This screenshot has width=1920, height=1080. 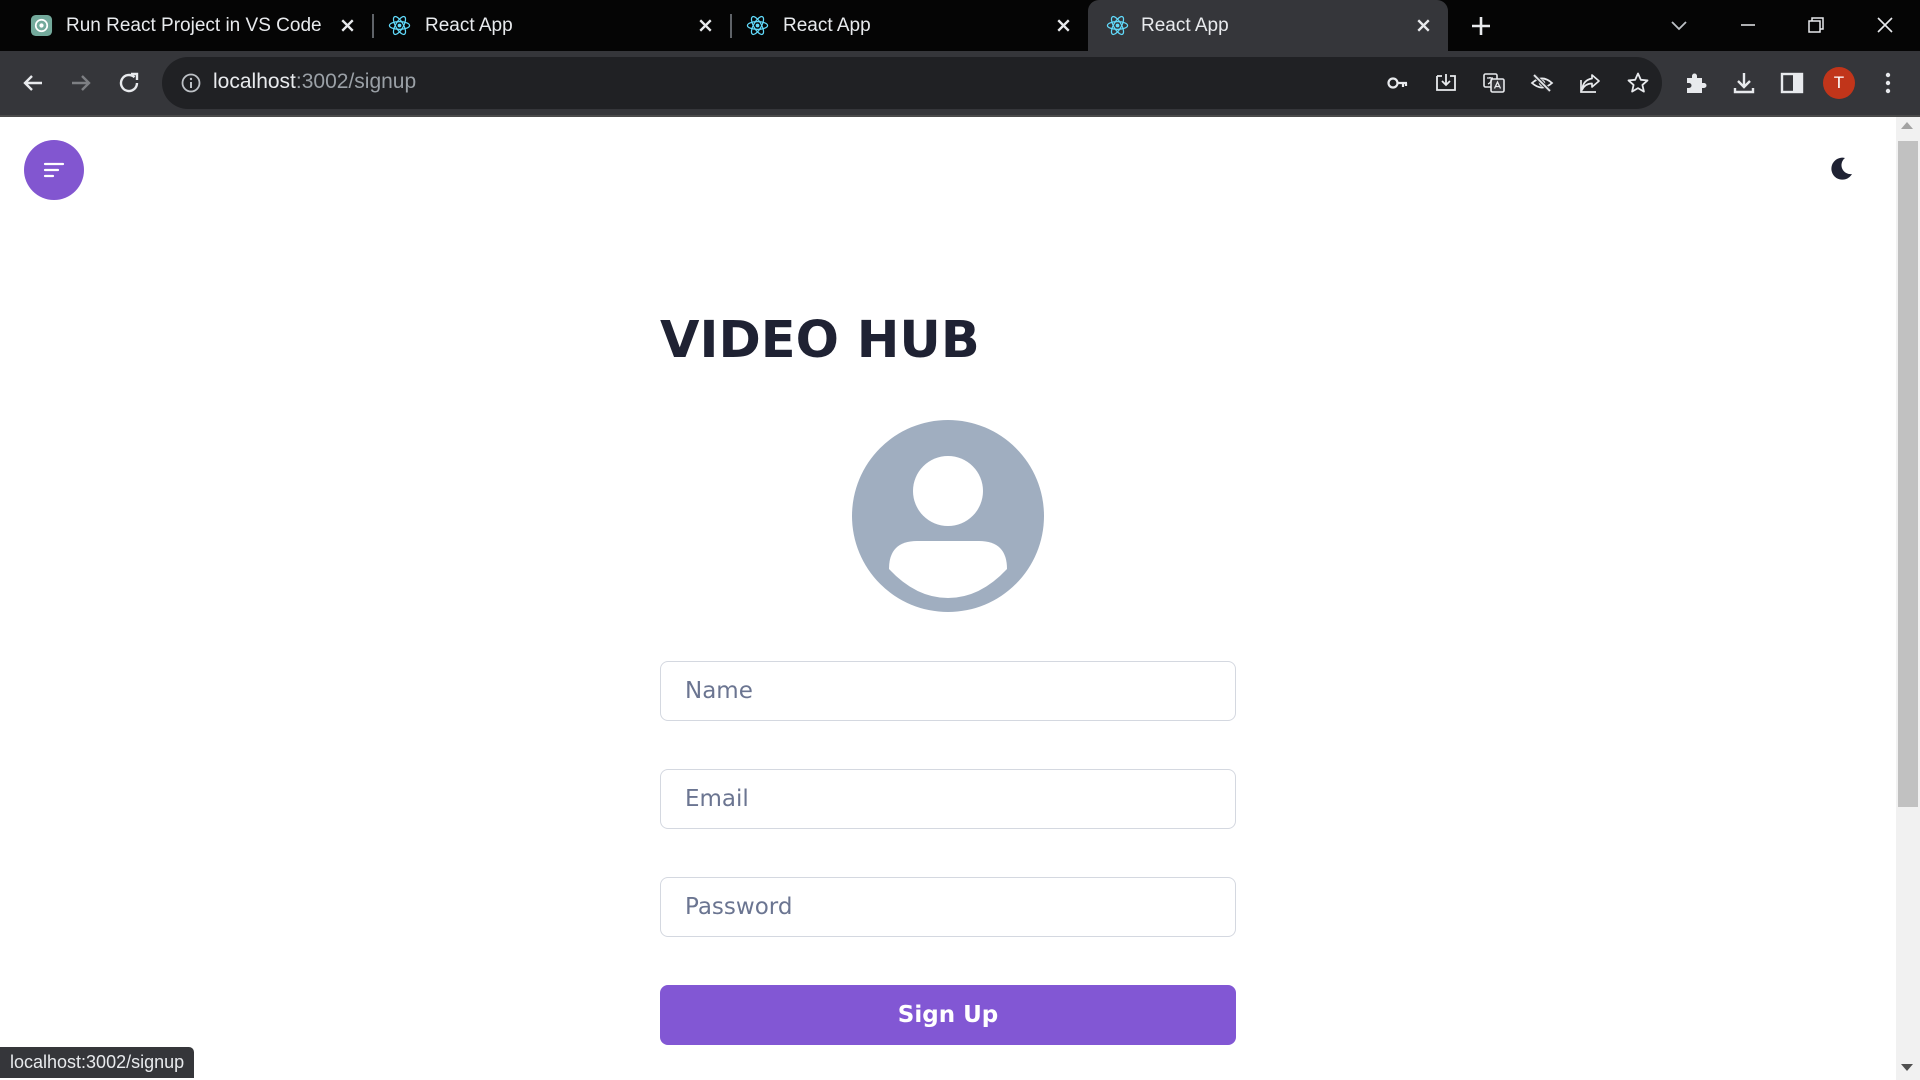 I want to click on translate-icon, so click(x=1494, y=83).